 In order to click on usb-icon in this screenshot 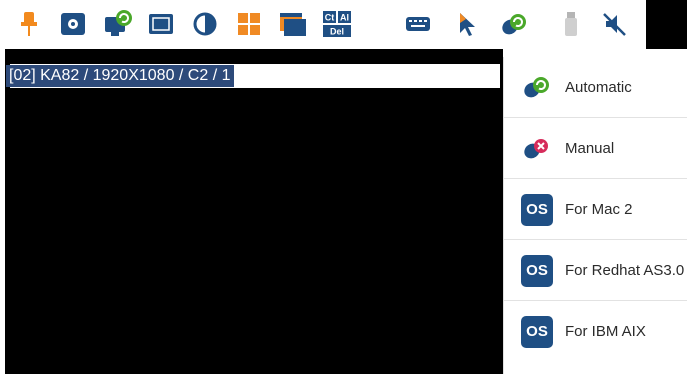, I will do `click(571, 24)`.